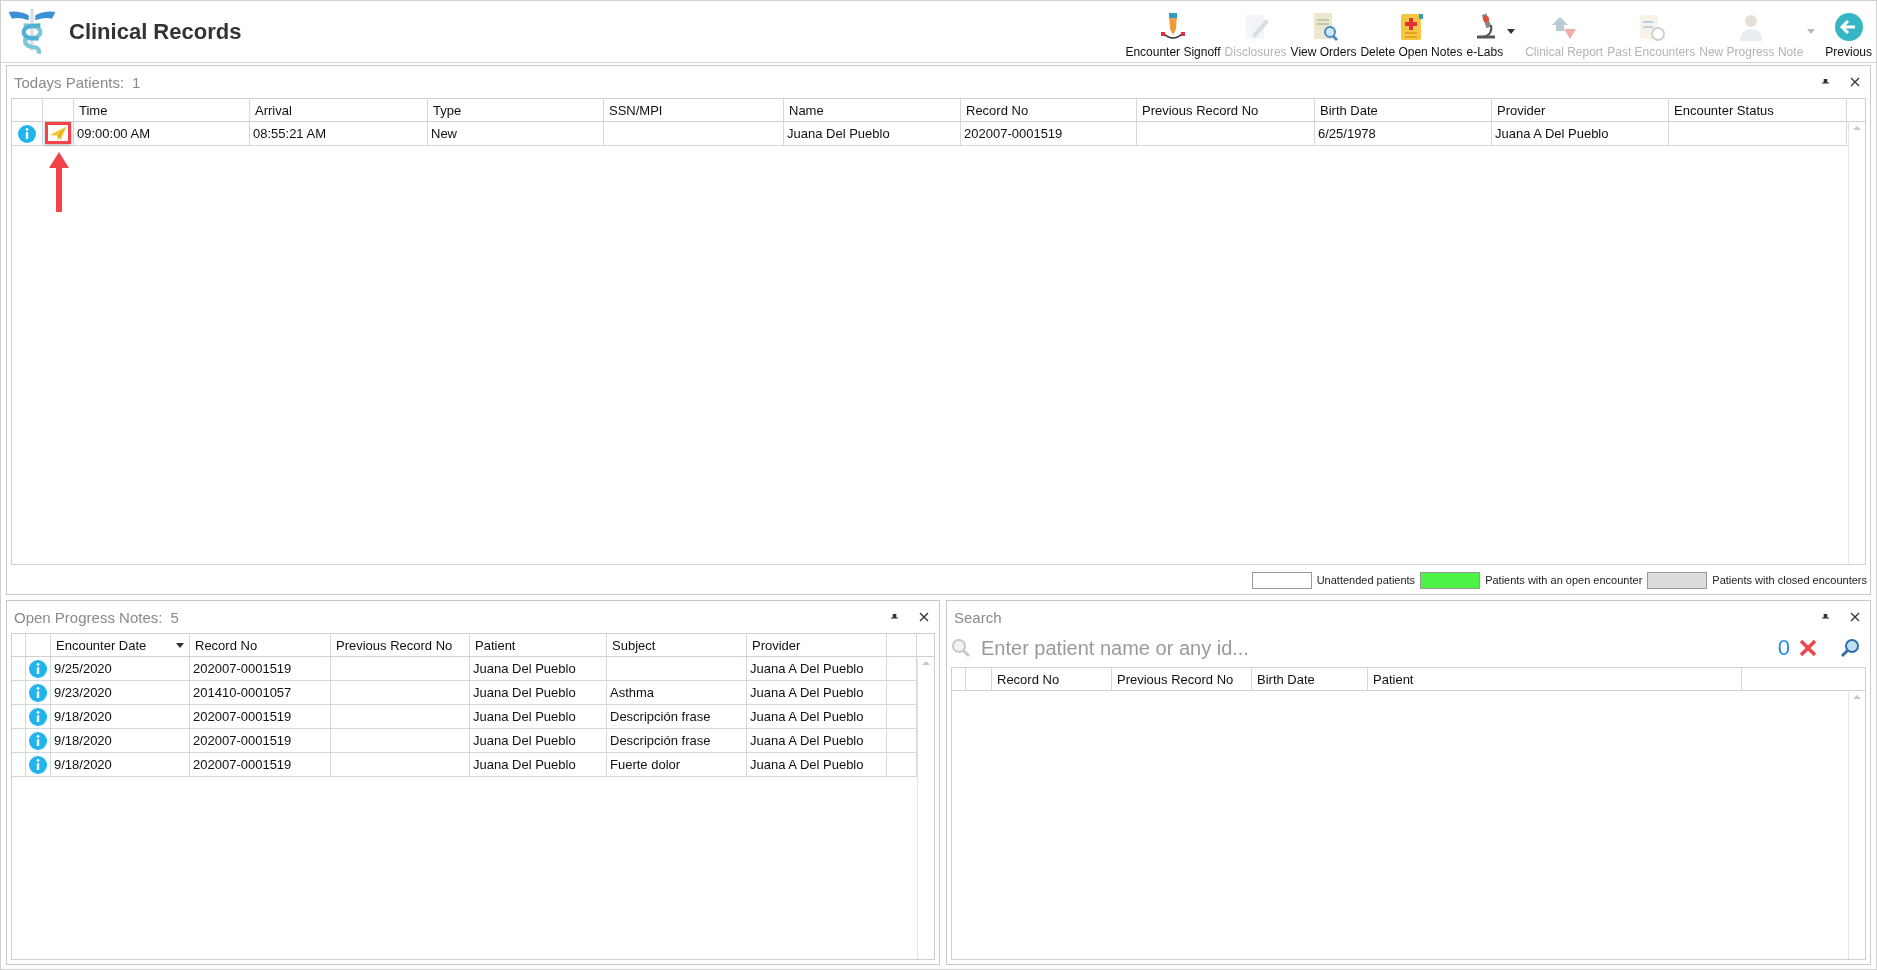 The image size is (1877, 970). I want to click on table-cell: 9/23/2020, so click(120, 693).